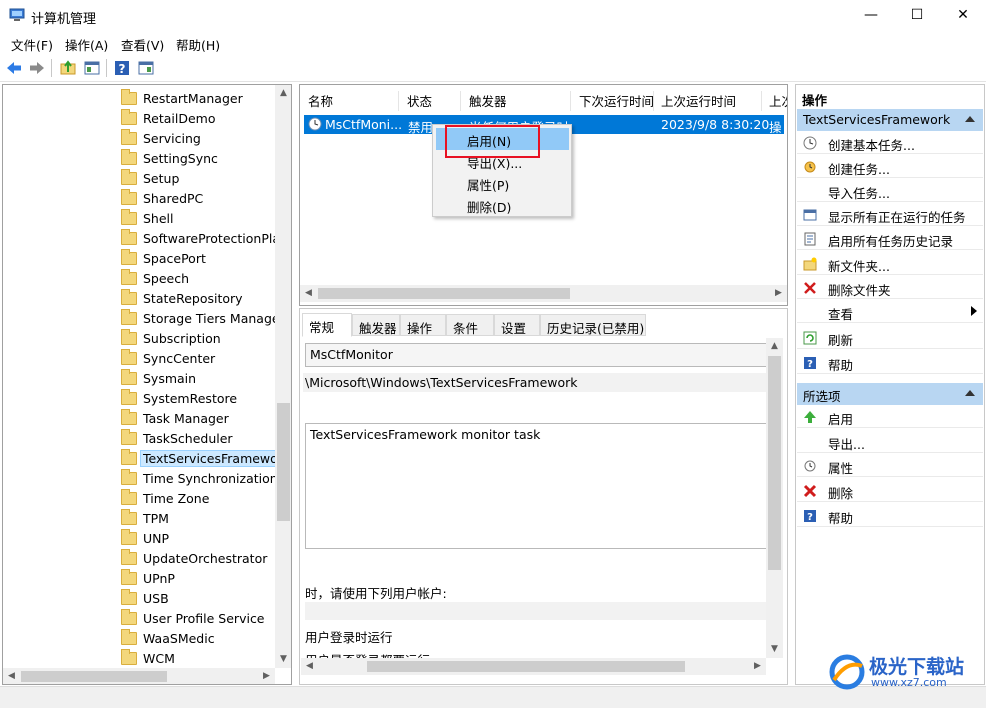 This screenshot has height=708, width=986. Describe the element at coordinates (890, 394) in the screenshot. I see `actions-section-selected: 所选项` at that location.